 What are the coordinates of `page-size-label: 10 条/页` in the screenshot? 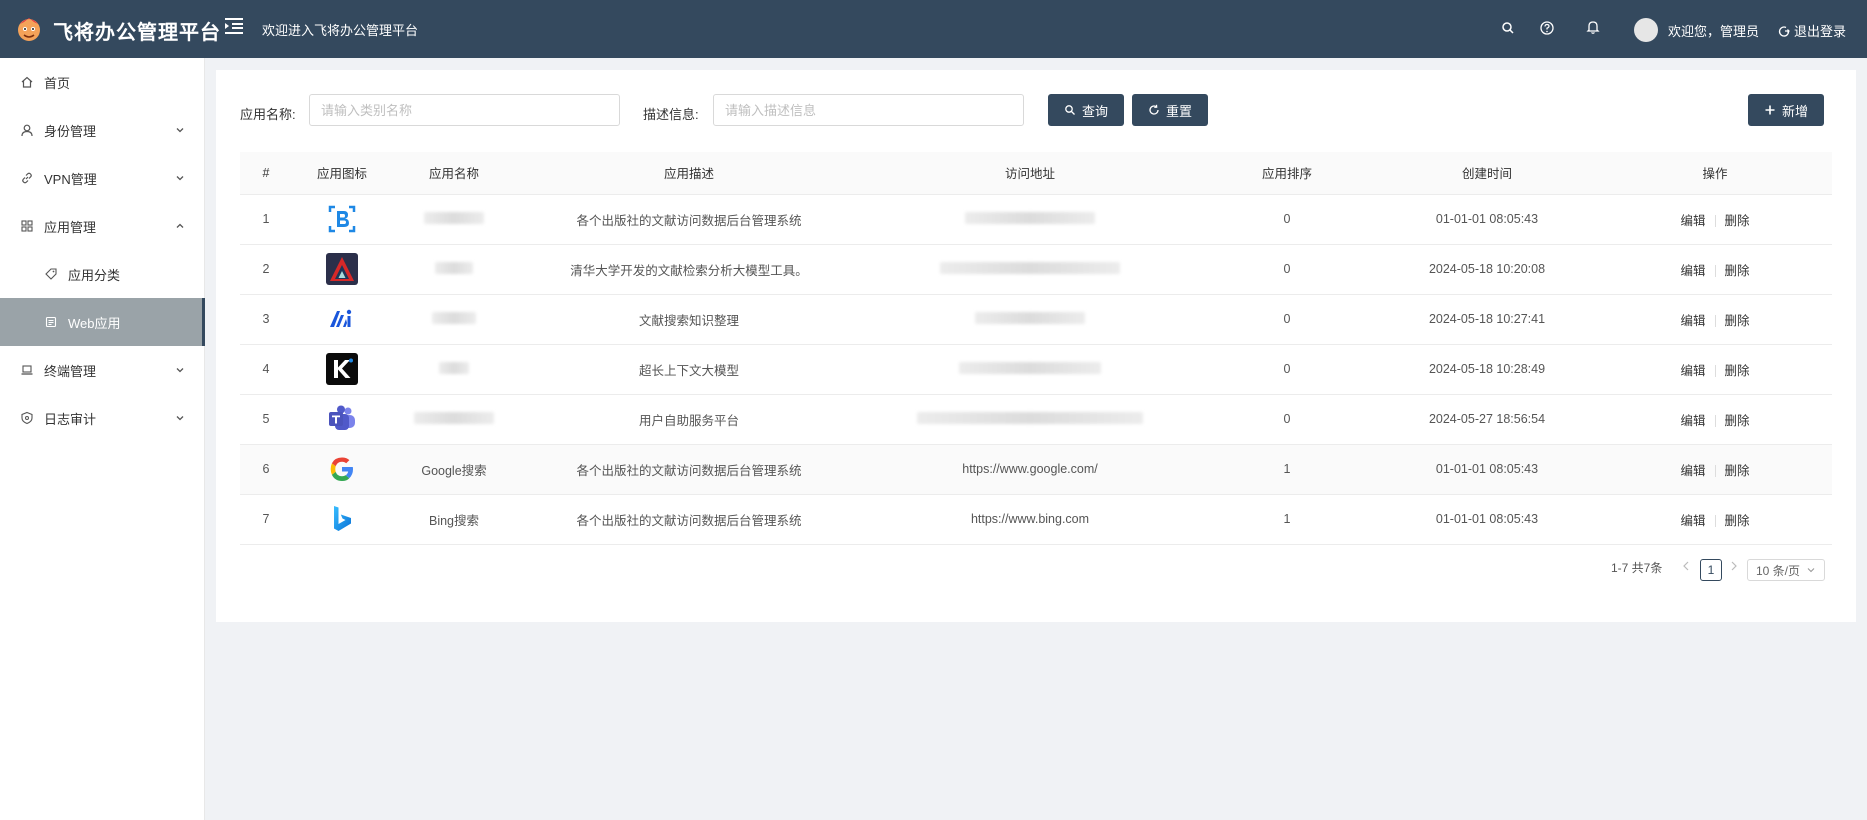 It's located at (1778, 570).